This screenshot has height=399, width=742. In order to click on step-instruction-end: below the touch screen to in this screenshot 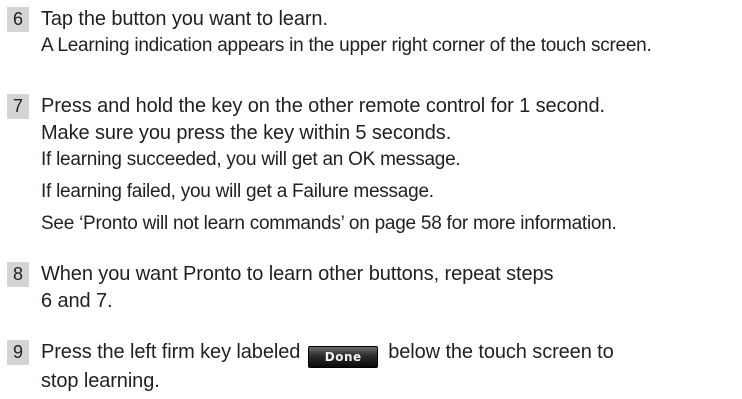, I will do `click(501, 352)`.